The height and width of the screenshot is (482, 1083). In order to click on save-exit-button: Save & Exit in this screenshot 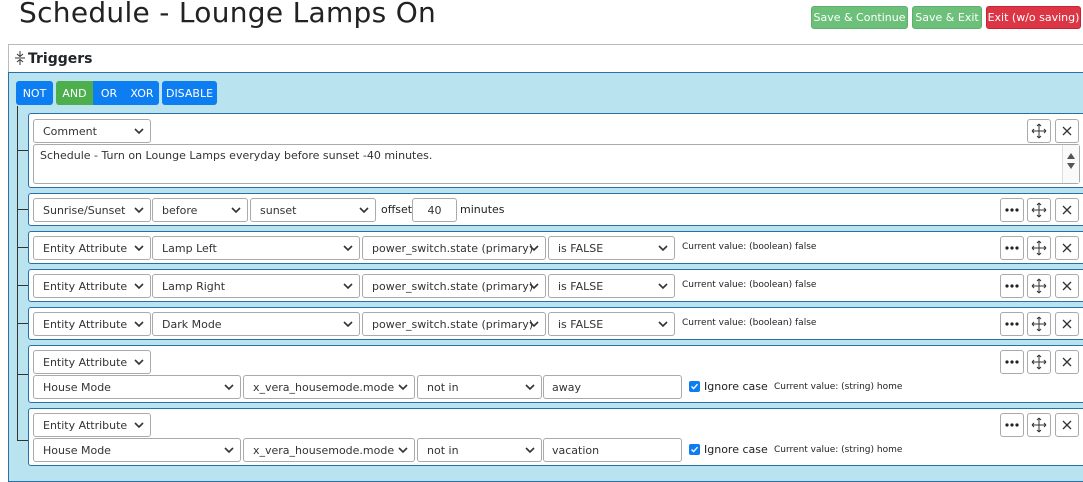, I will do `click(947, 17)`.